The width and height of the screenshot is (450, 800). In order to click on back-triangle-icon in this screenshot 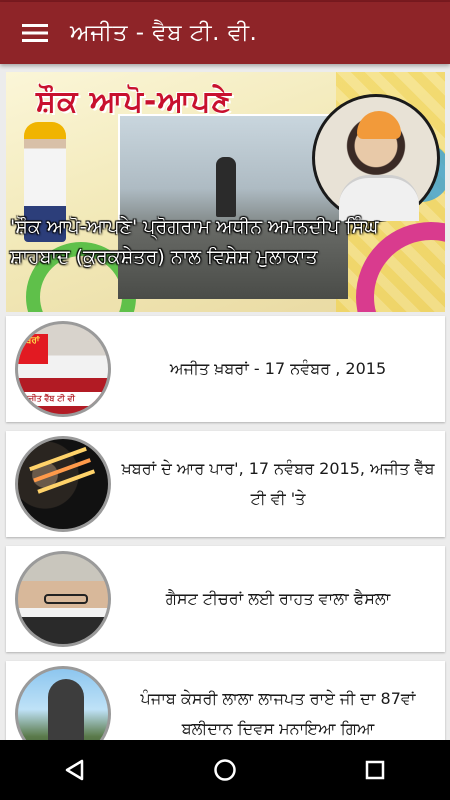, I will do `click(74, 770)`.